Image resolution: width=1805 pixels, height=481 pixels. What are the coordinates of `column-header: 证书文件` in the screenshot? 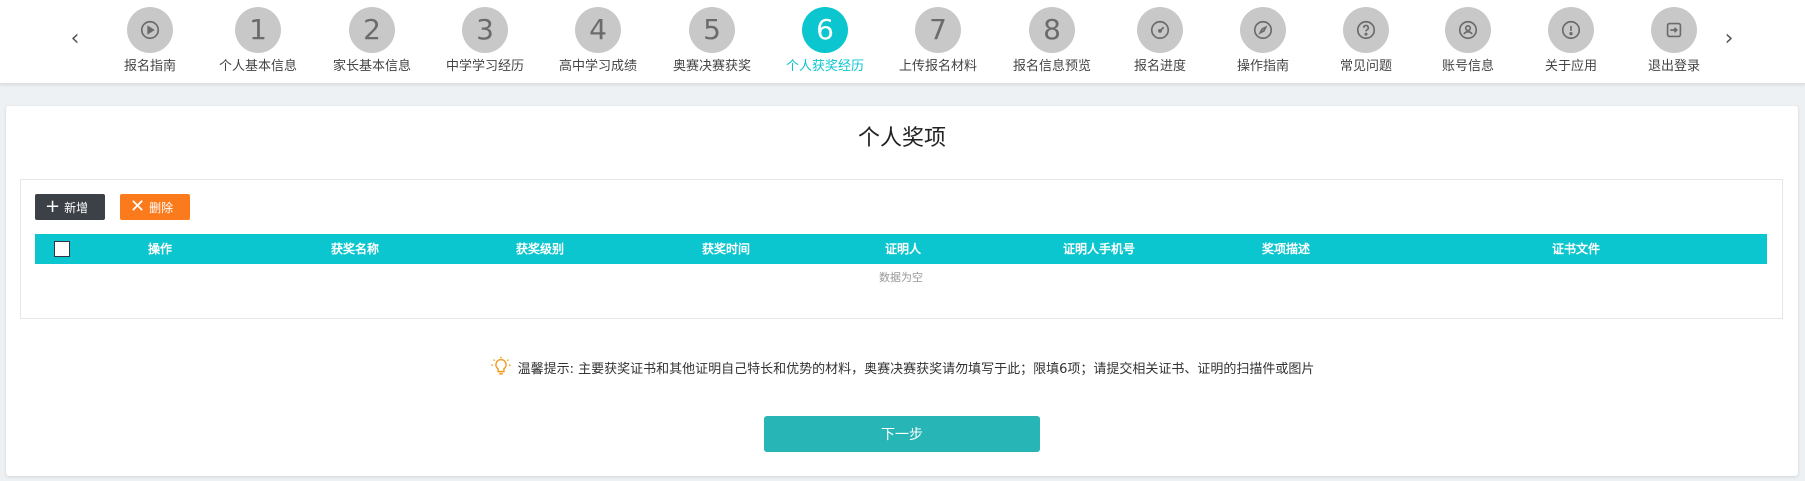 It's located at (1575, 249).